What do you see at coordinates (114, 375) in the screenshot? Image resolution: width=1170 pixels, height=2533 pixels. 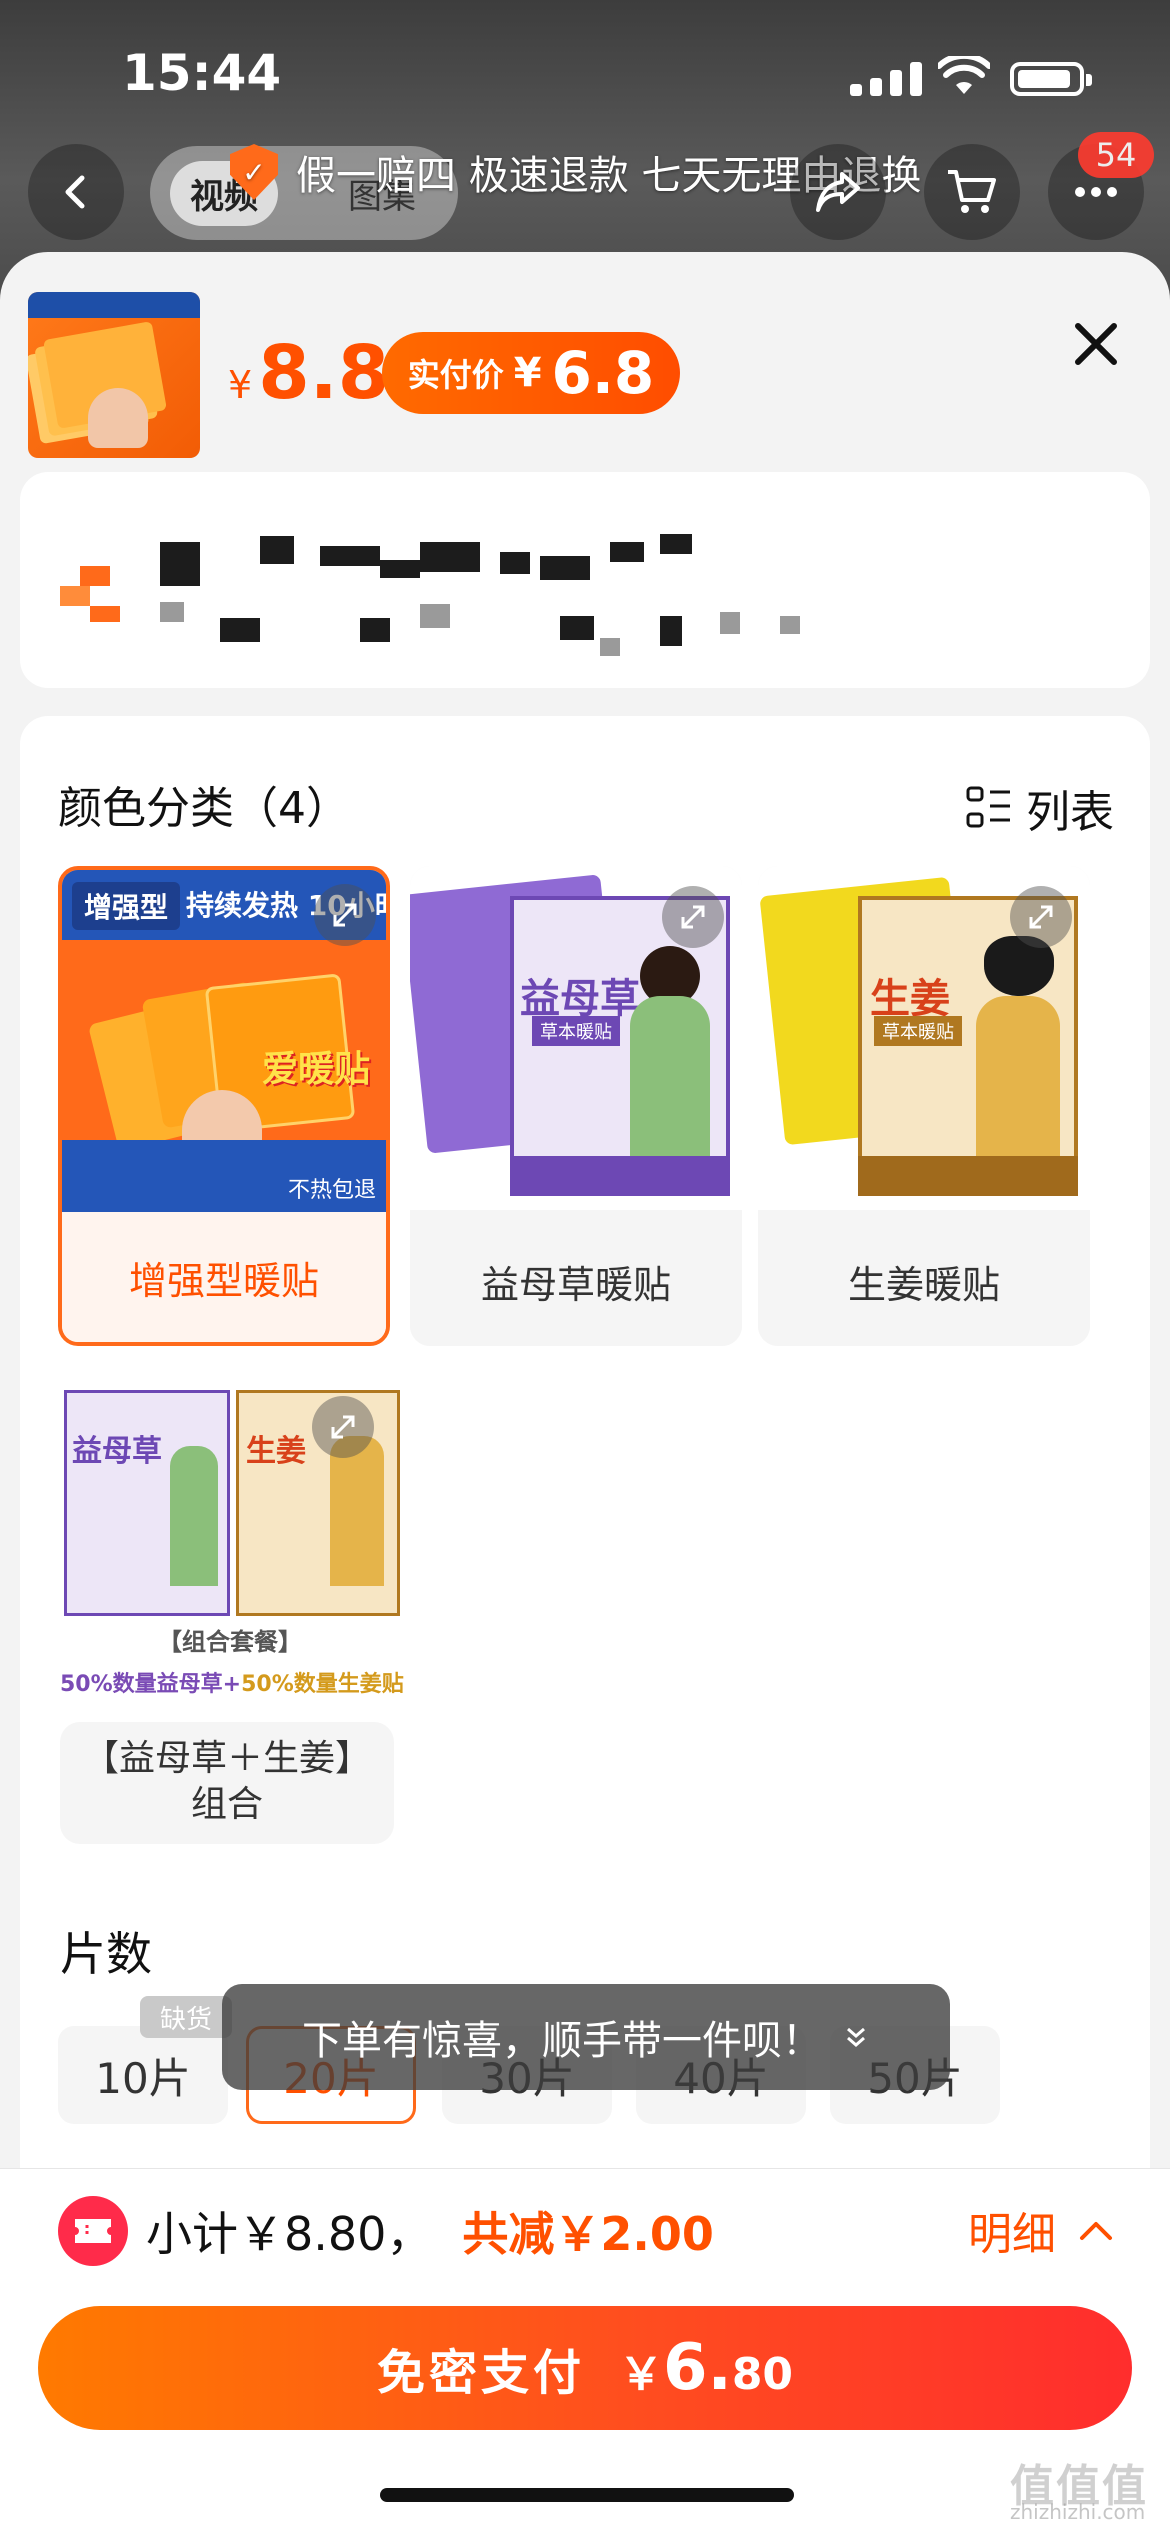 I see `product-thumbnail` at bounding box center [114, 375].